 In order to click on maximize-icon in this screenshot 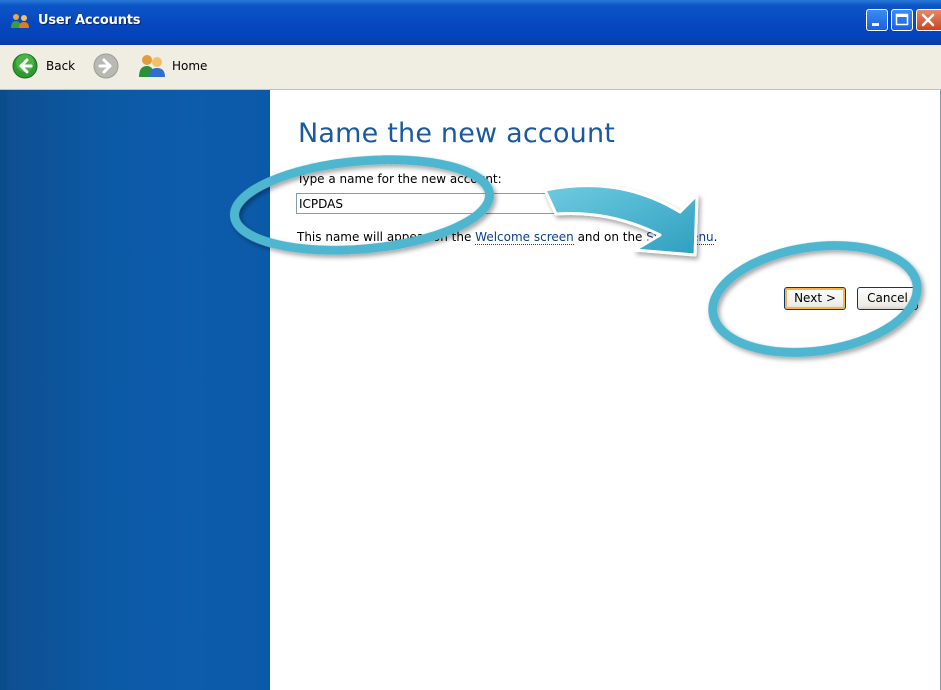, I will do `click(902, 19)`.